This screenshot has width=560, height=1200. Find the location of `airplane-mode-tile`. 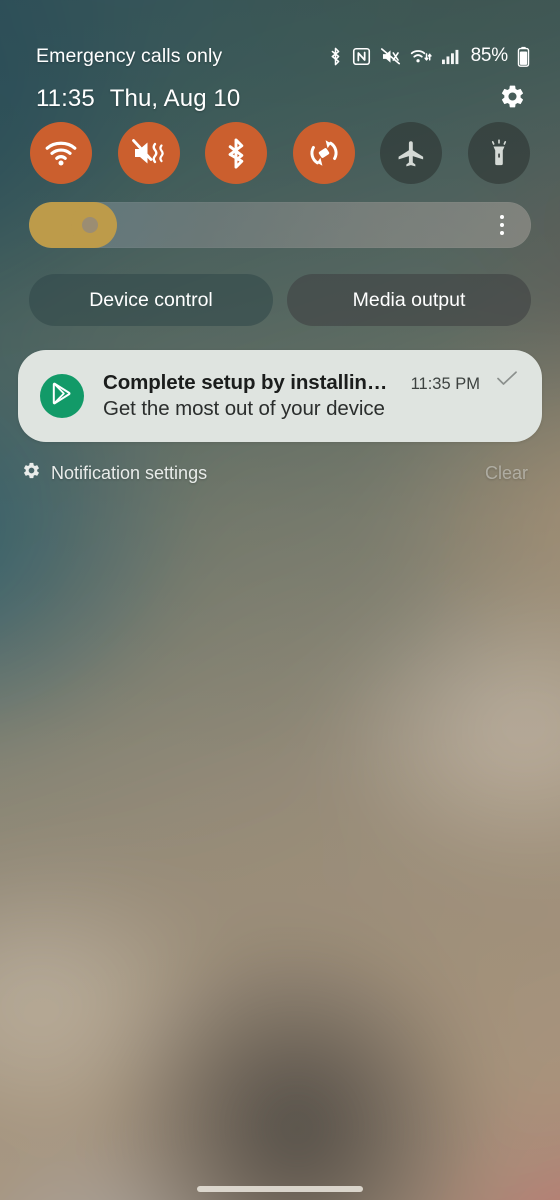

airplane-mode-tile is located at coordinates (411, 153).